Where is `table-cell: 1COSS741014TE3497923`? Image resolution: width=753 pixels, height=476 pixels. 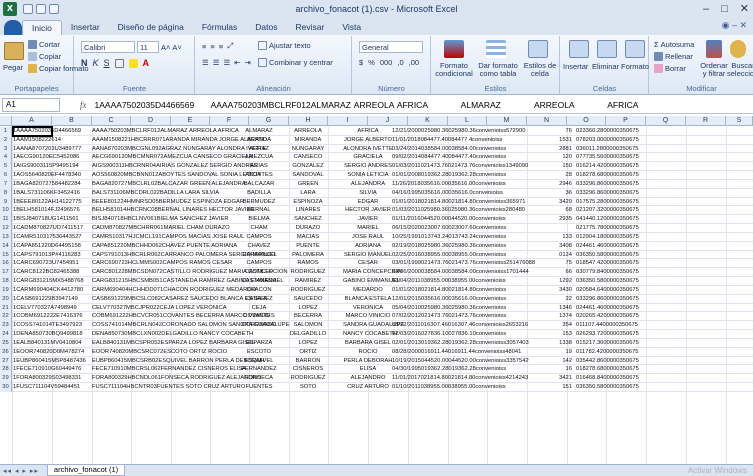 table-cell: 1COSS741014TE3497923 is located at coordinates (47, 325).